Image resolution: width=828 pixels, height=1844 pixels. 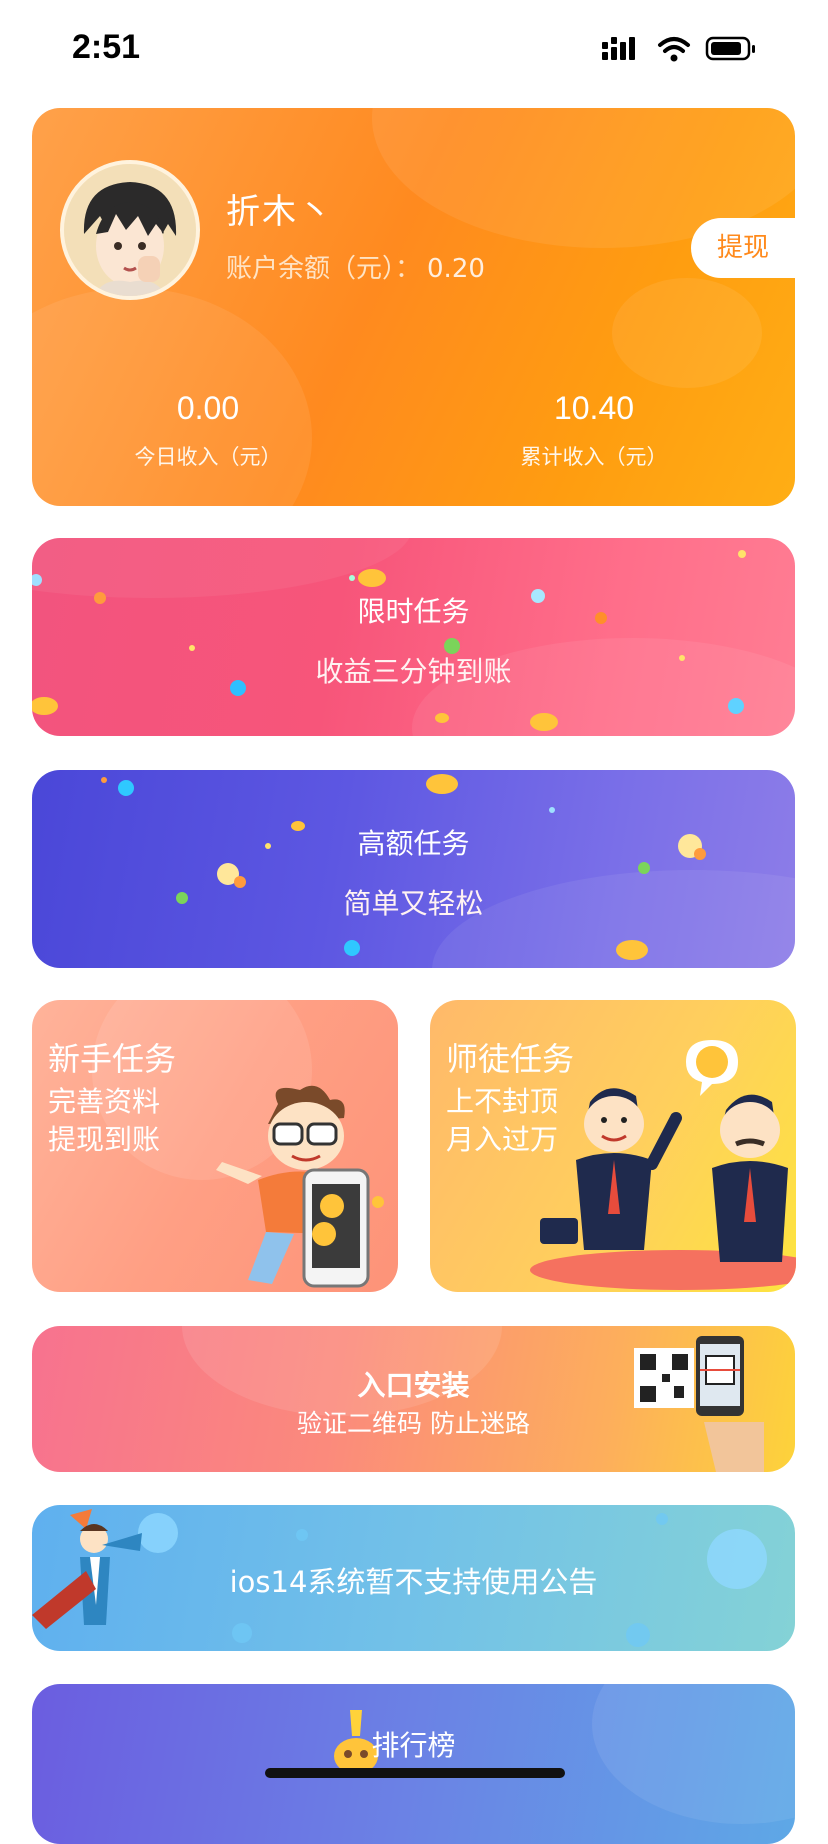 I want to click on qr-code-phone-illustration, so click(x=699, y=1404).